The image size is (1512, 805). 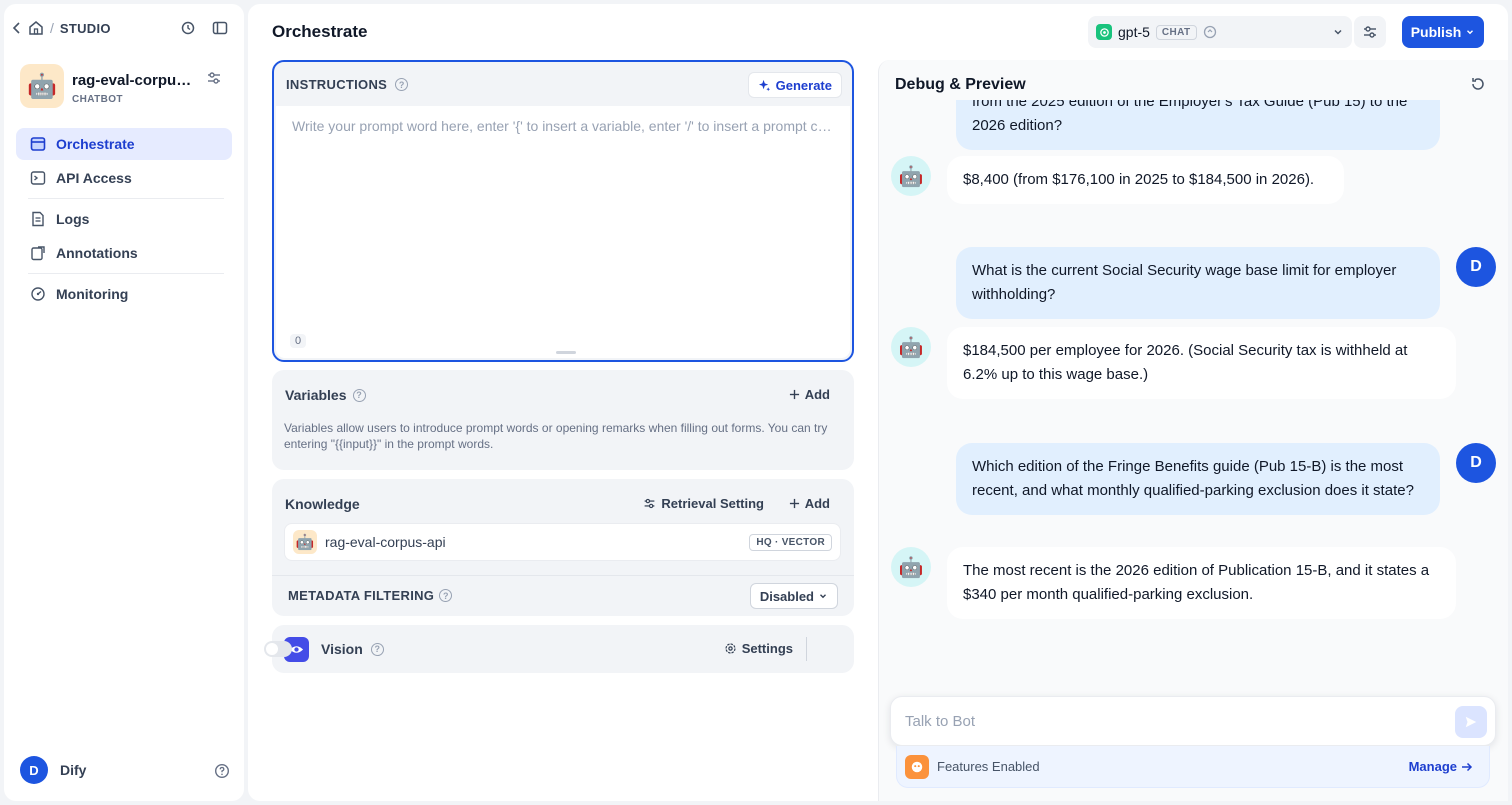 What do you see at coordinates (1104, 32) in the screenshot?
I see `openai-icon` at bounding box center [1104, 32].